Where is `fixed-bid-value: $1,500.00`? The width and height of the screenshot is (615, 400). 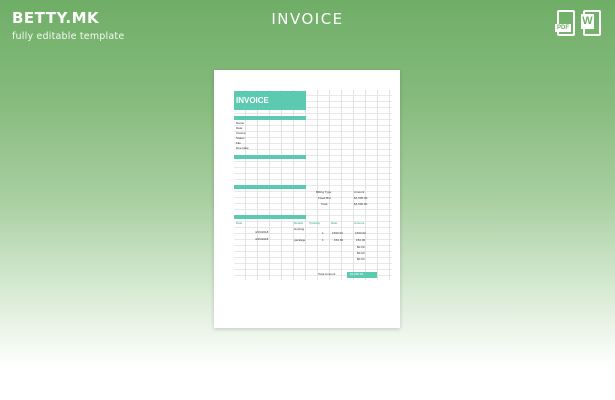 fixed-bid-value: $1,500.00 is located at coordinates (361, 198).